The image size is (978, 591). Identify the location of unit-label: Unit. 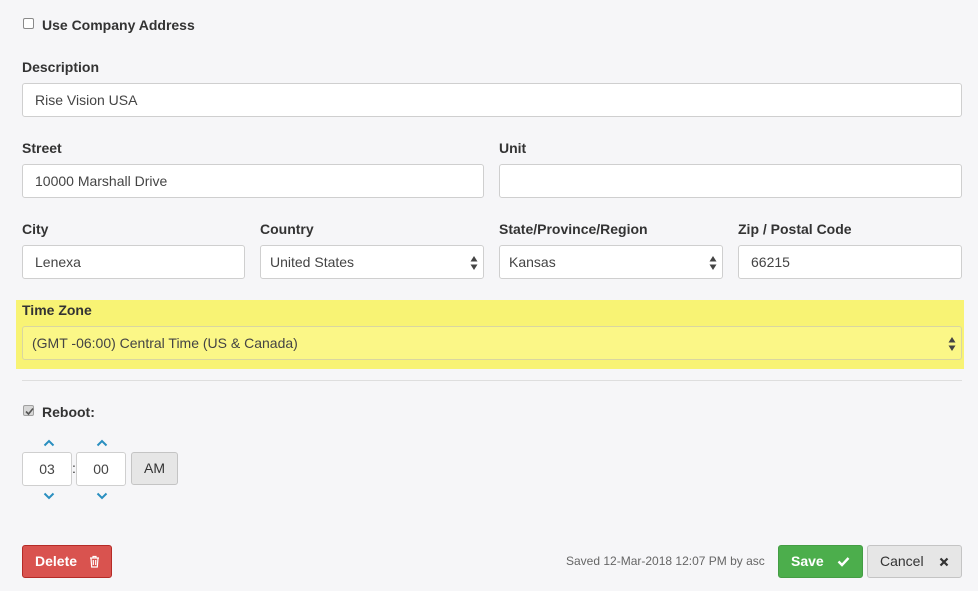
(513, 148).